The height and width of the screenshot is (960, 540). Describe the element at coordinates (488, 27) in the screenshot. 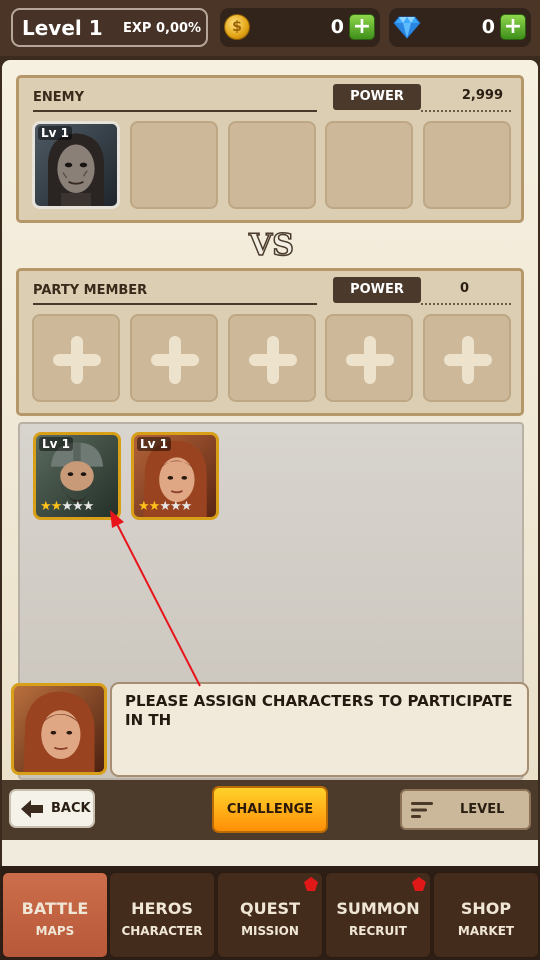

I see `gem-value: 0` at that location.